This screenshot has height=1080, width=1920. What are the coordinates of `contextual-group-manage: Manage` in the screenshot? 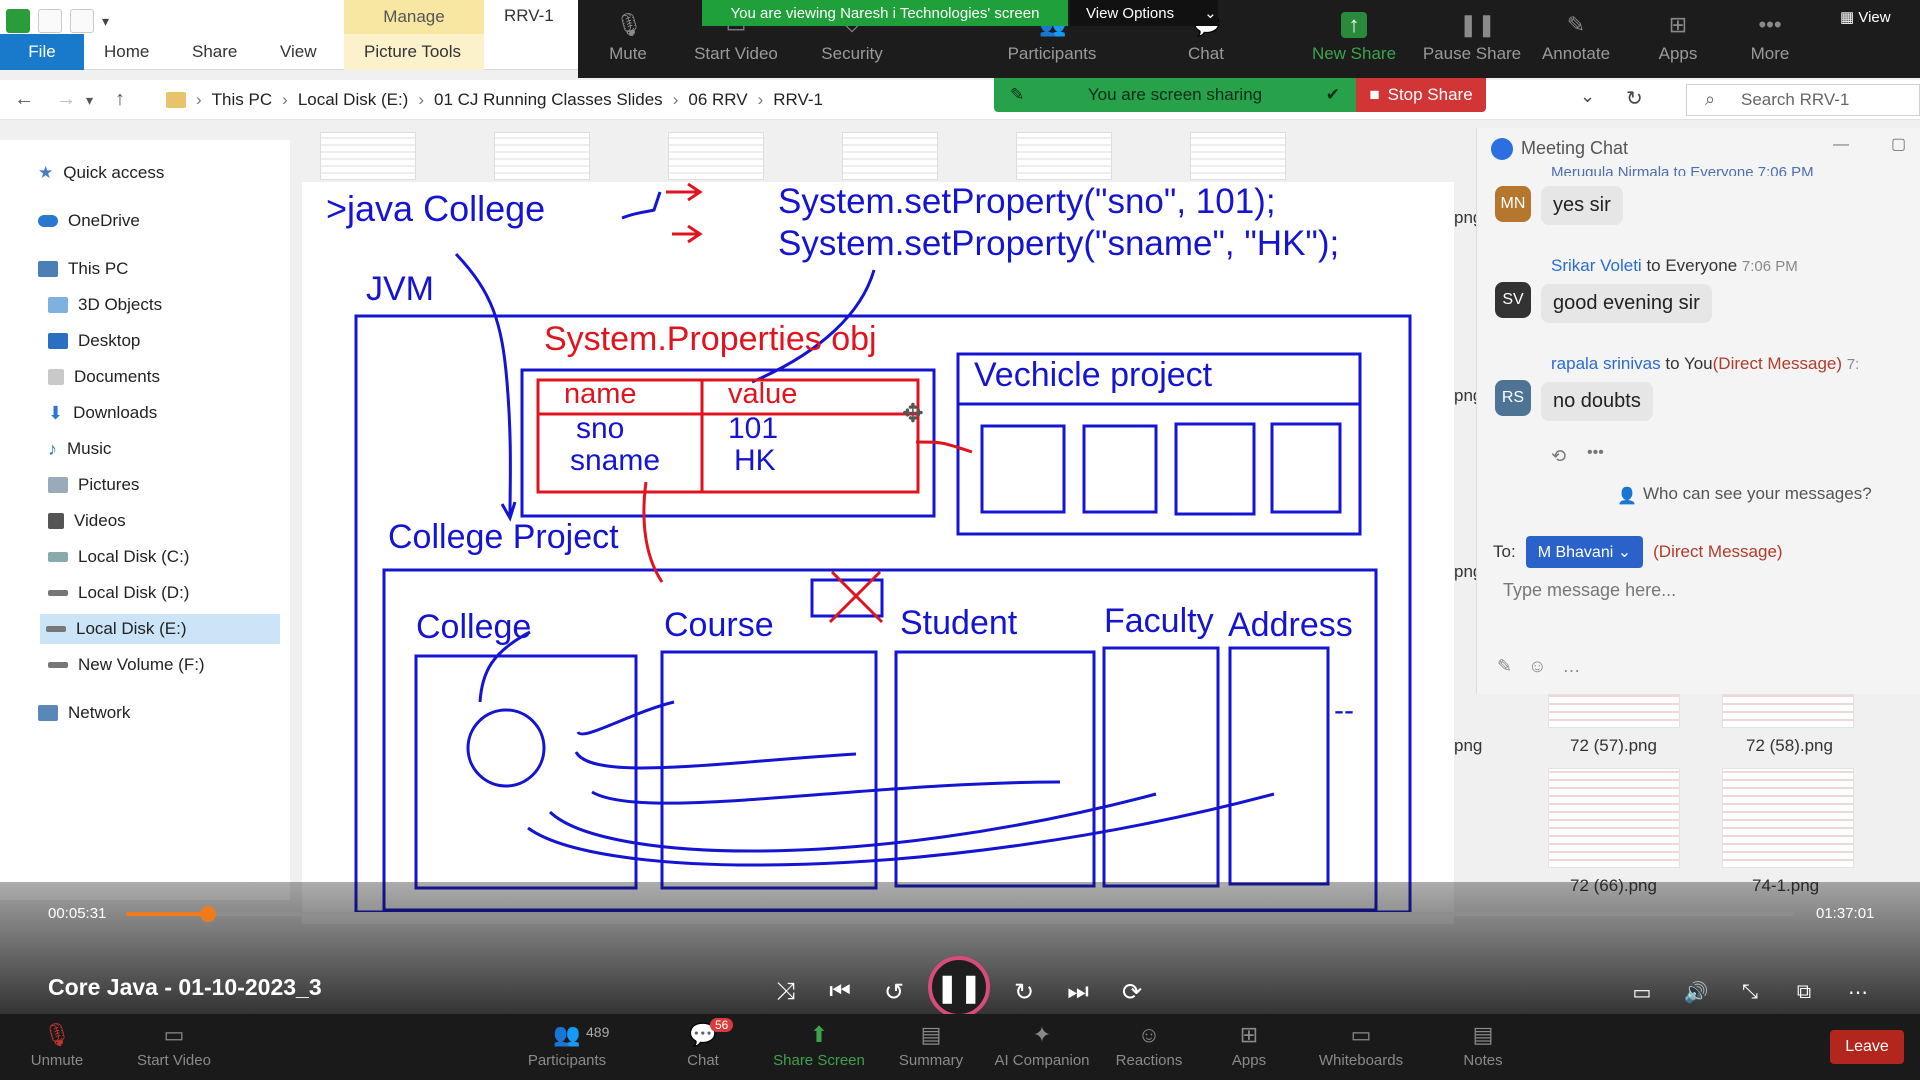 It's located at (414, 17).